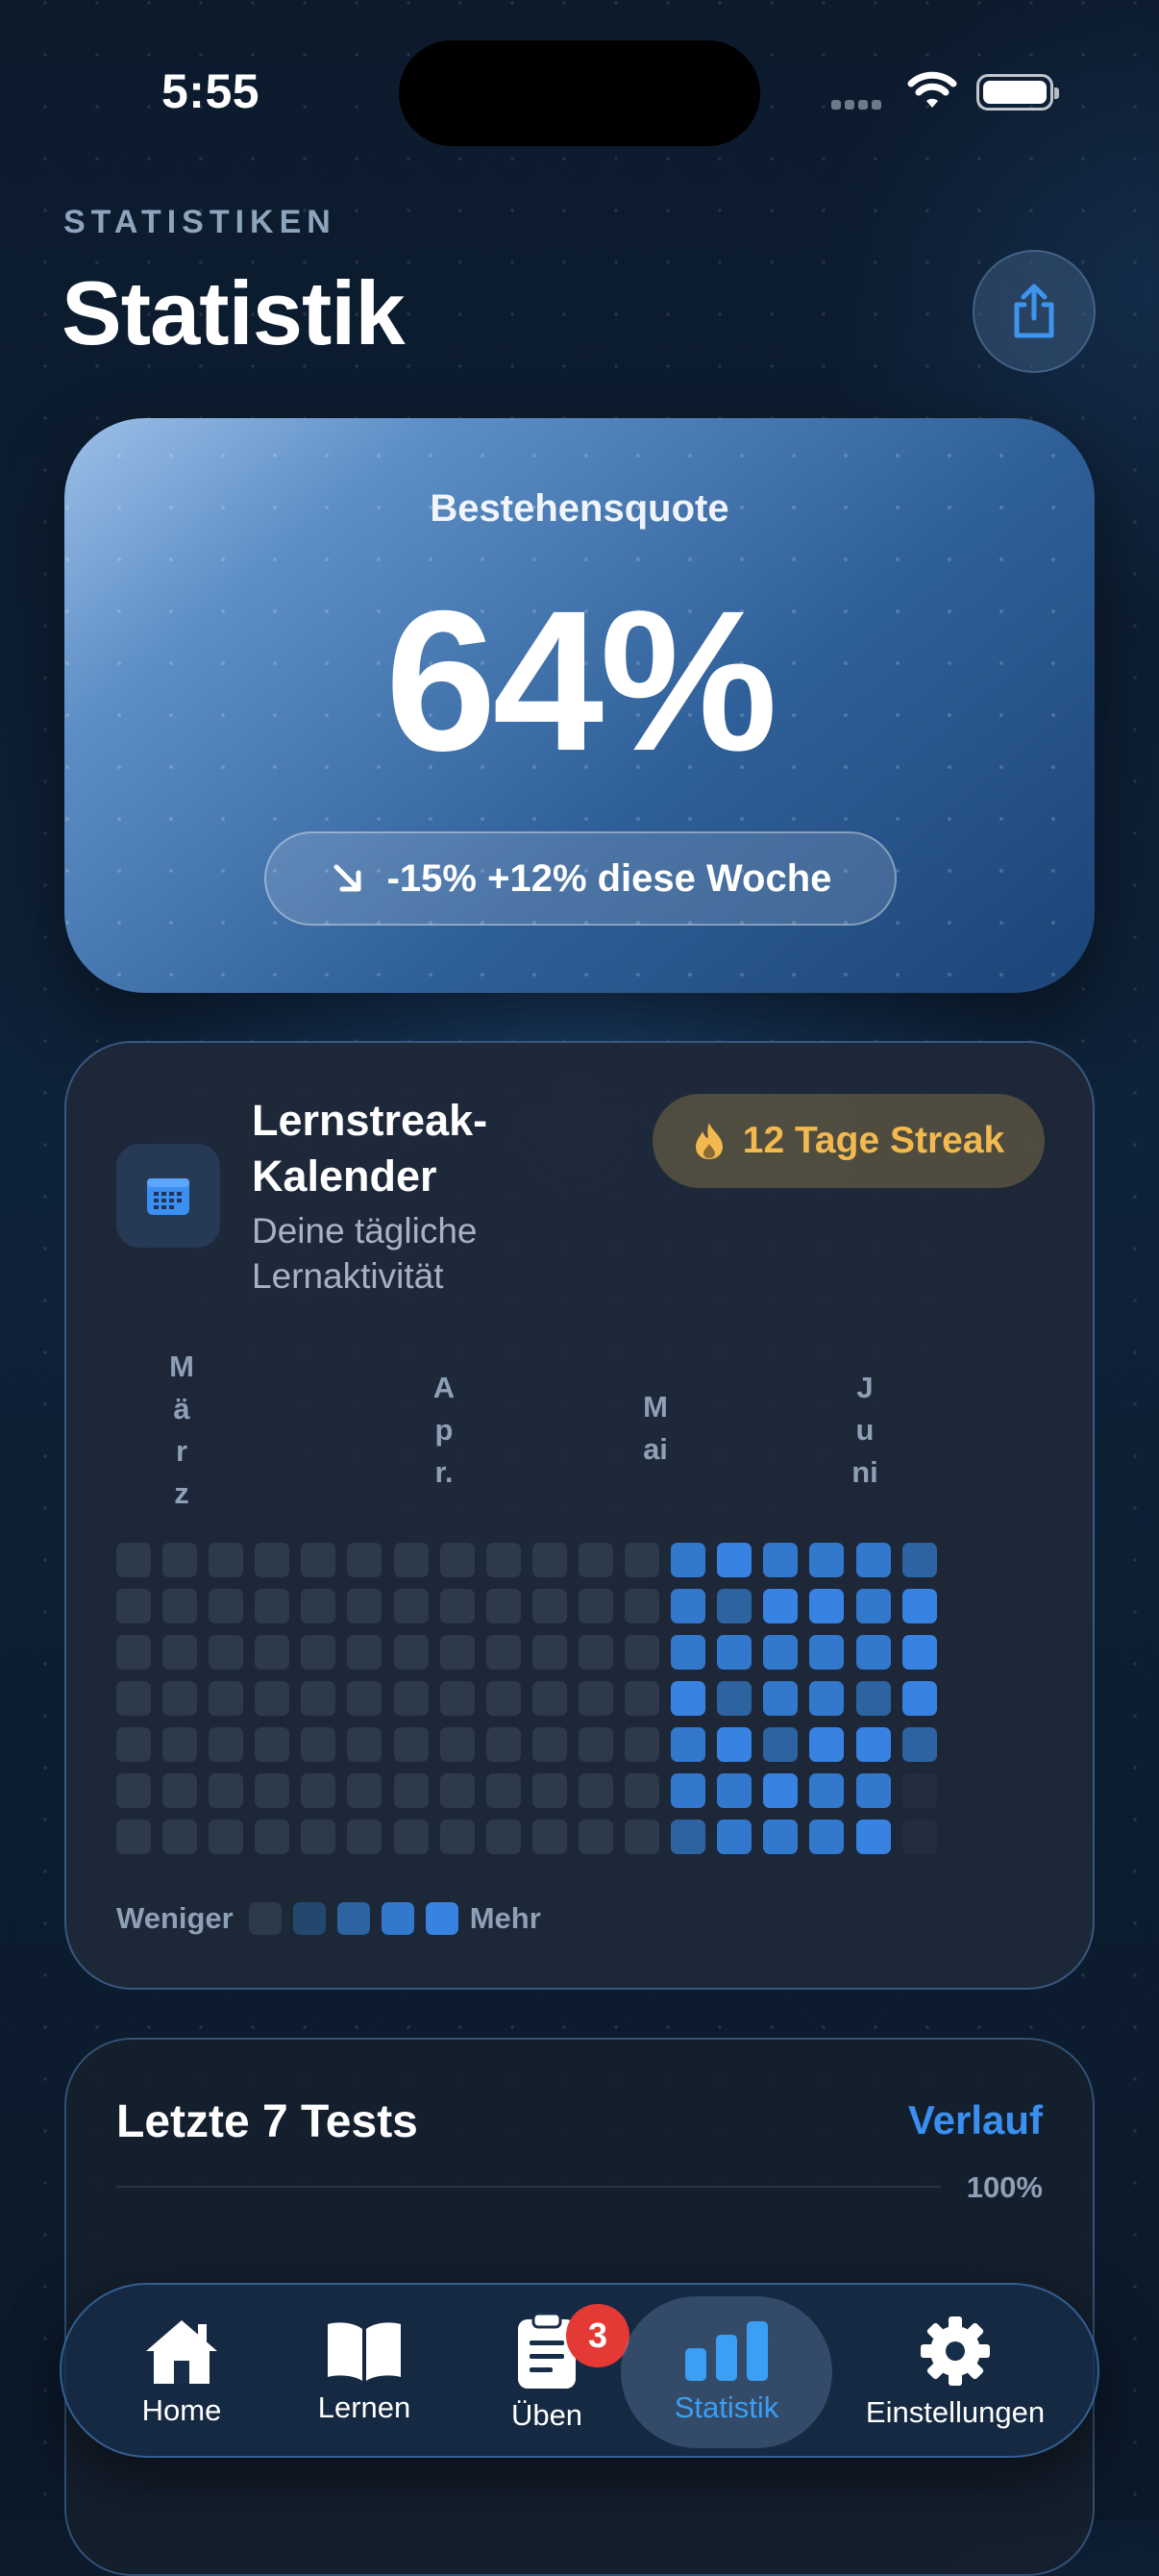  I want to click on streak-badge: 12 Tage Streak, so click(849, 1141).